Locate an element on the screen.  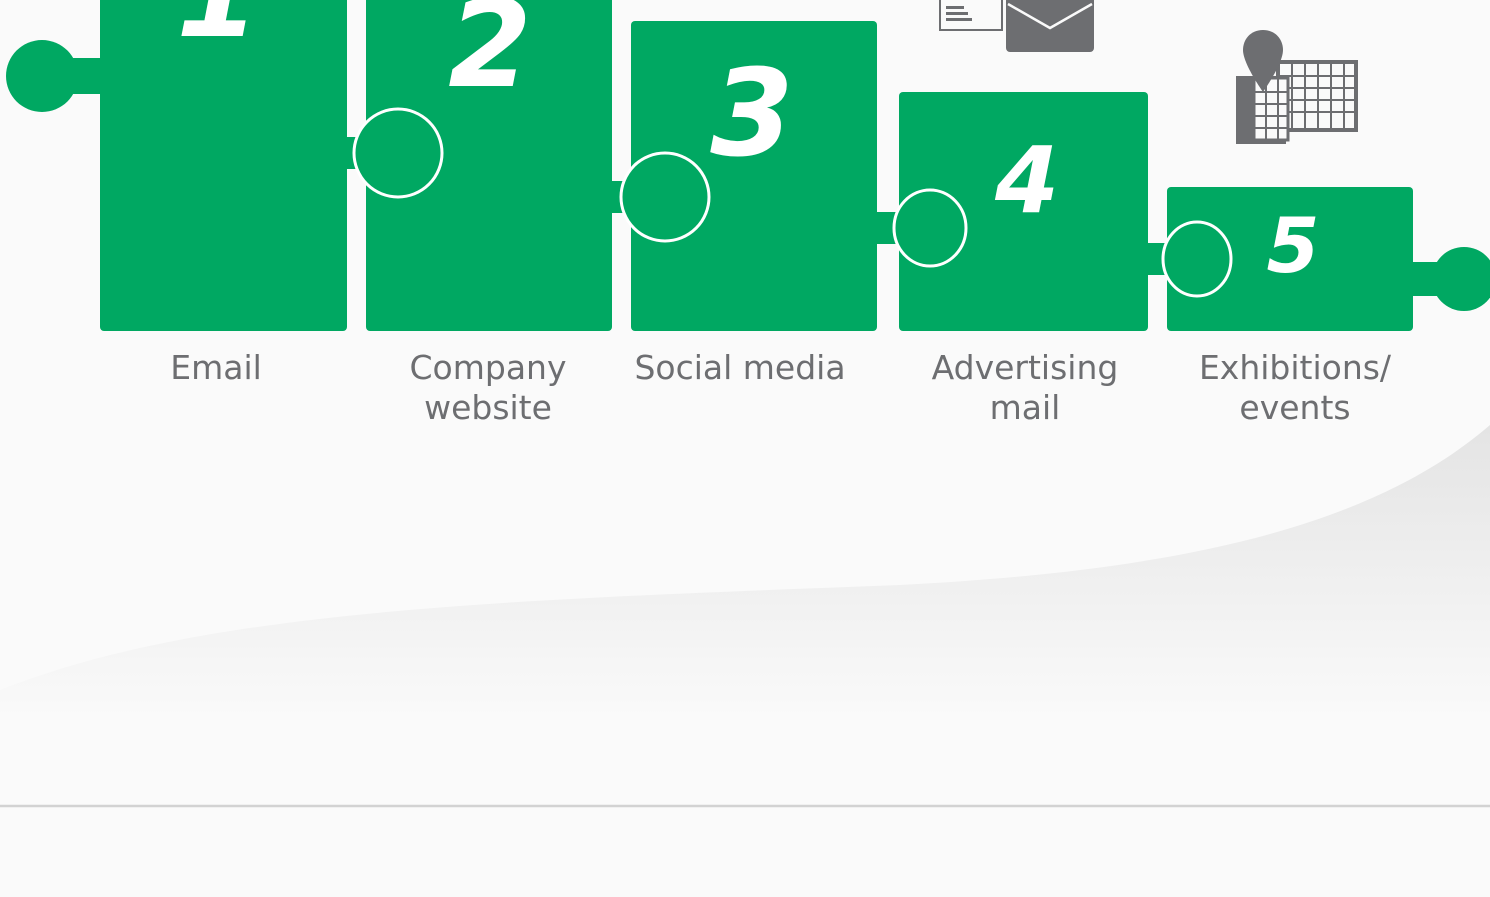
piece-2-label-line: website is located at coordinates (488, 407).